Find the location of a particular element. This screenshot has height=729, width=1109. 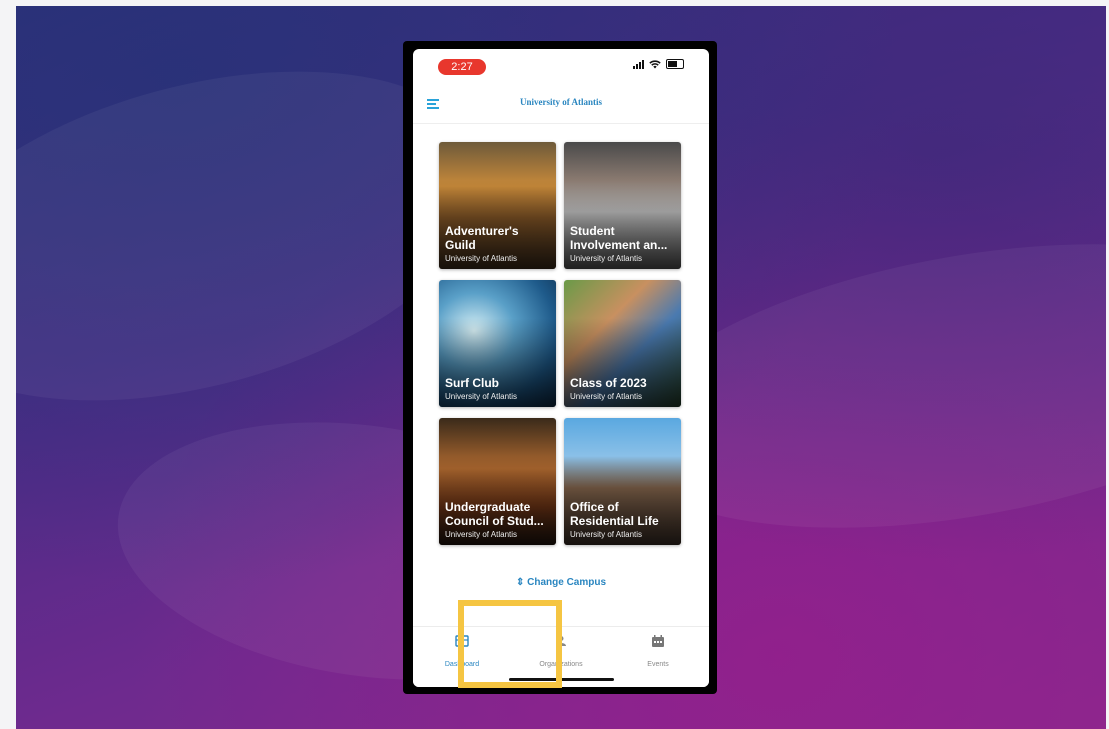

status-time: 2:27 is located at coordinates (462, 67).